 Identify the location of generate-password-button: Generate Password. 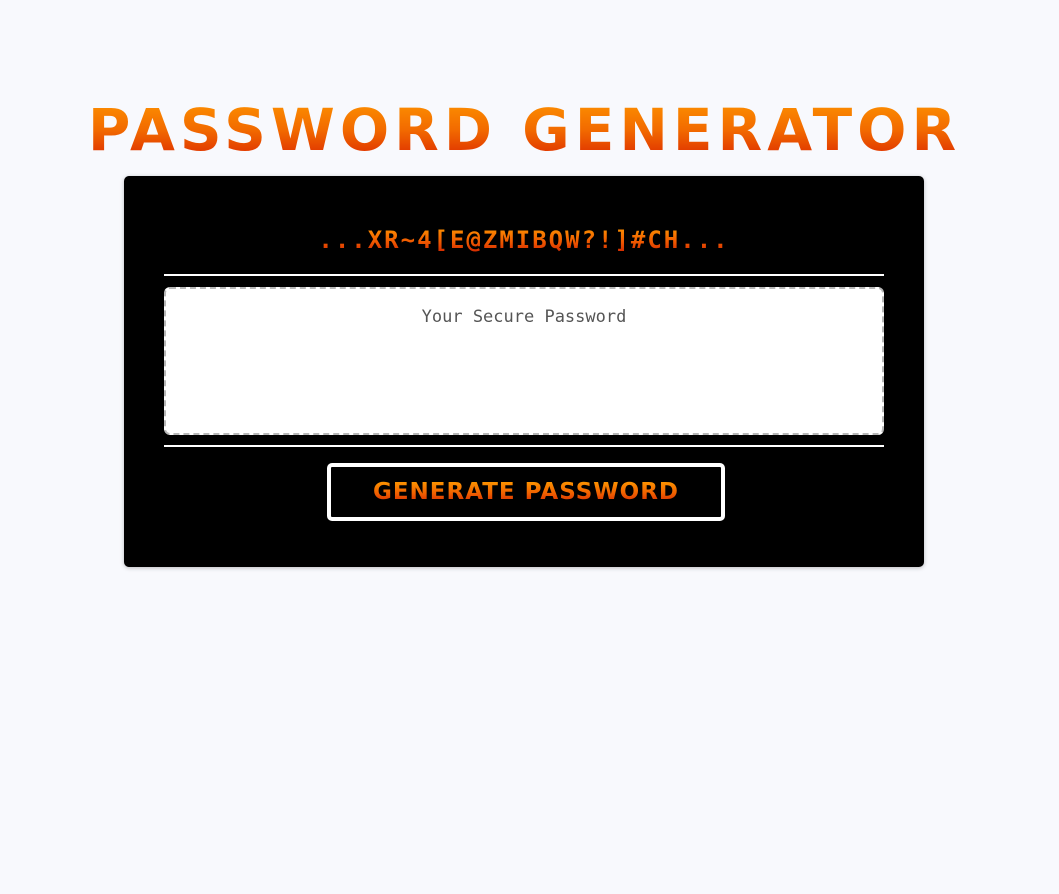
(526, 492).